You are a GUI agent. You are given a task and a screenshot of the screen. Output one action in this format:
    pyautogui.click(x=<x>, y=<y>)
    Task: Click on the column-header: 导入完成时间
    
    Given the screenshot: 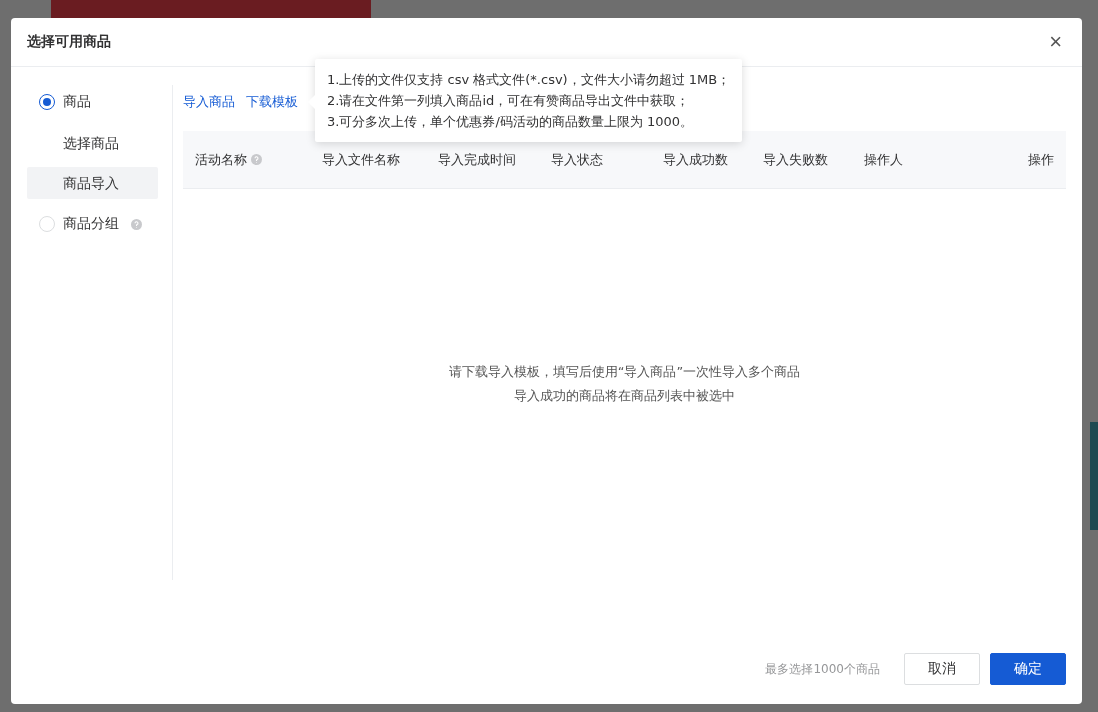 What is the action you would take?
    pyautogui.click(x=477, y=159)
    